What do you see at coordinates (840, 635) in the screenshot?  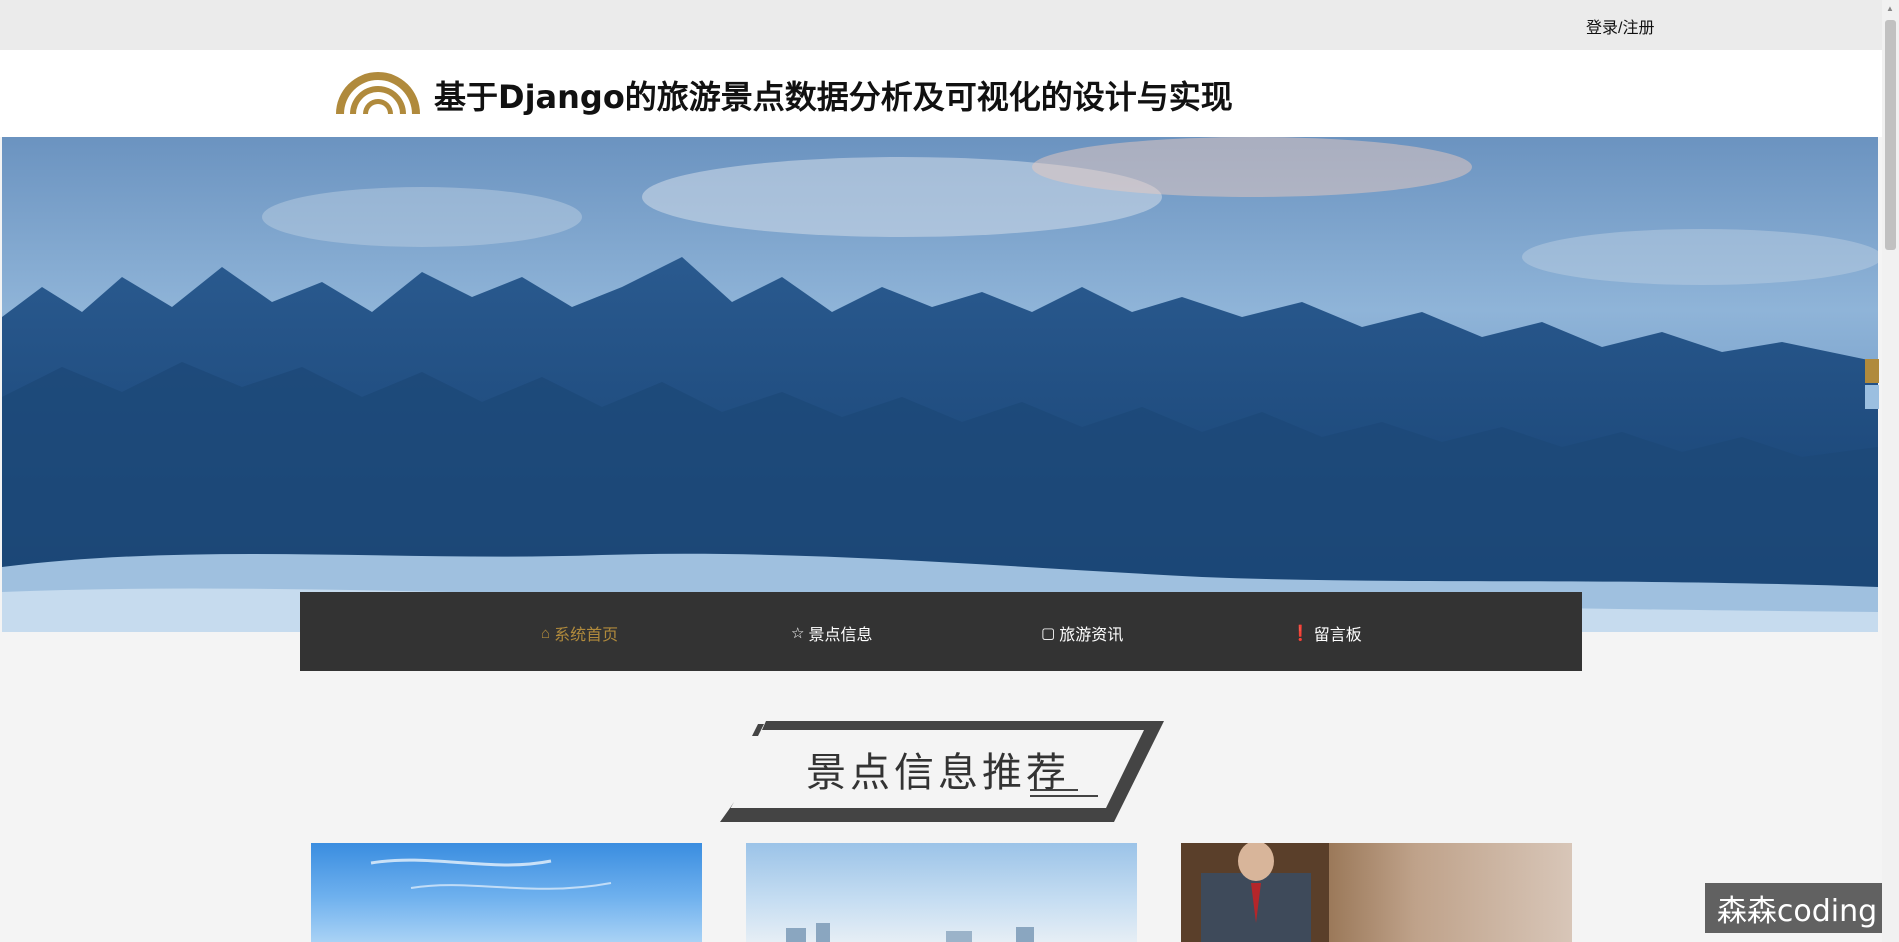 I see `nav-item-label: 景点信息` at bounding box center [840, 635].